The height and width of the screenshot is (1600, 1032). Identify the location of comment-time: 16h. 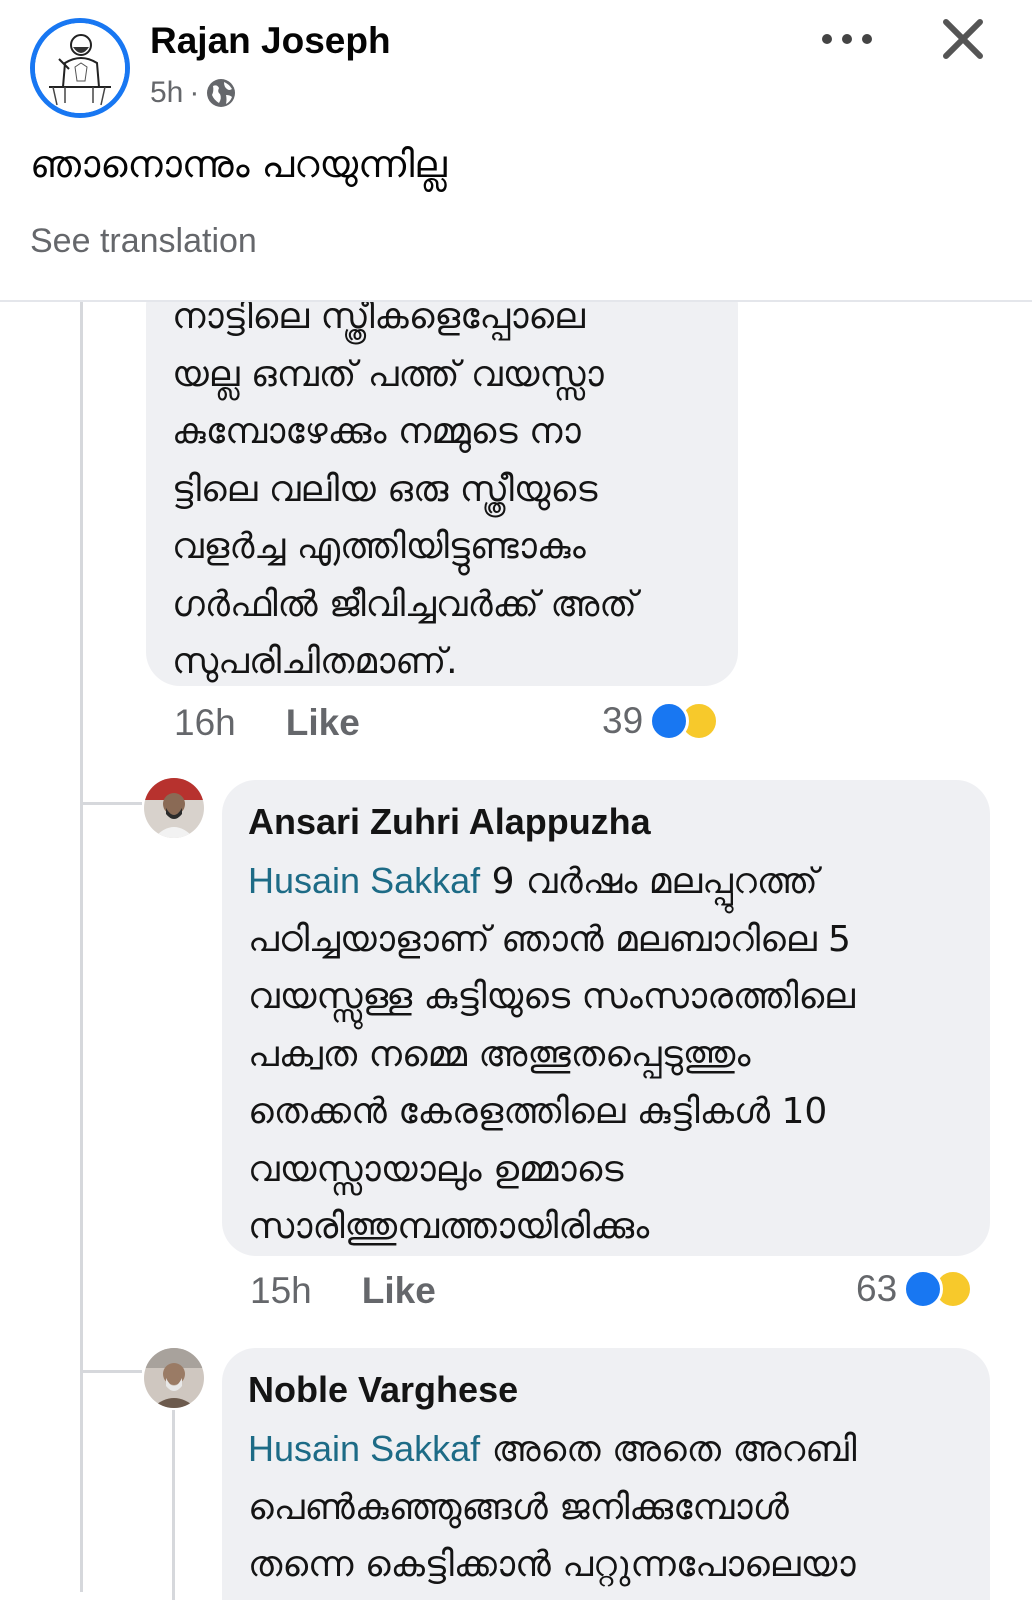
(205, 723).